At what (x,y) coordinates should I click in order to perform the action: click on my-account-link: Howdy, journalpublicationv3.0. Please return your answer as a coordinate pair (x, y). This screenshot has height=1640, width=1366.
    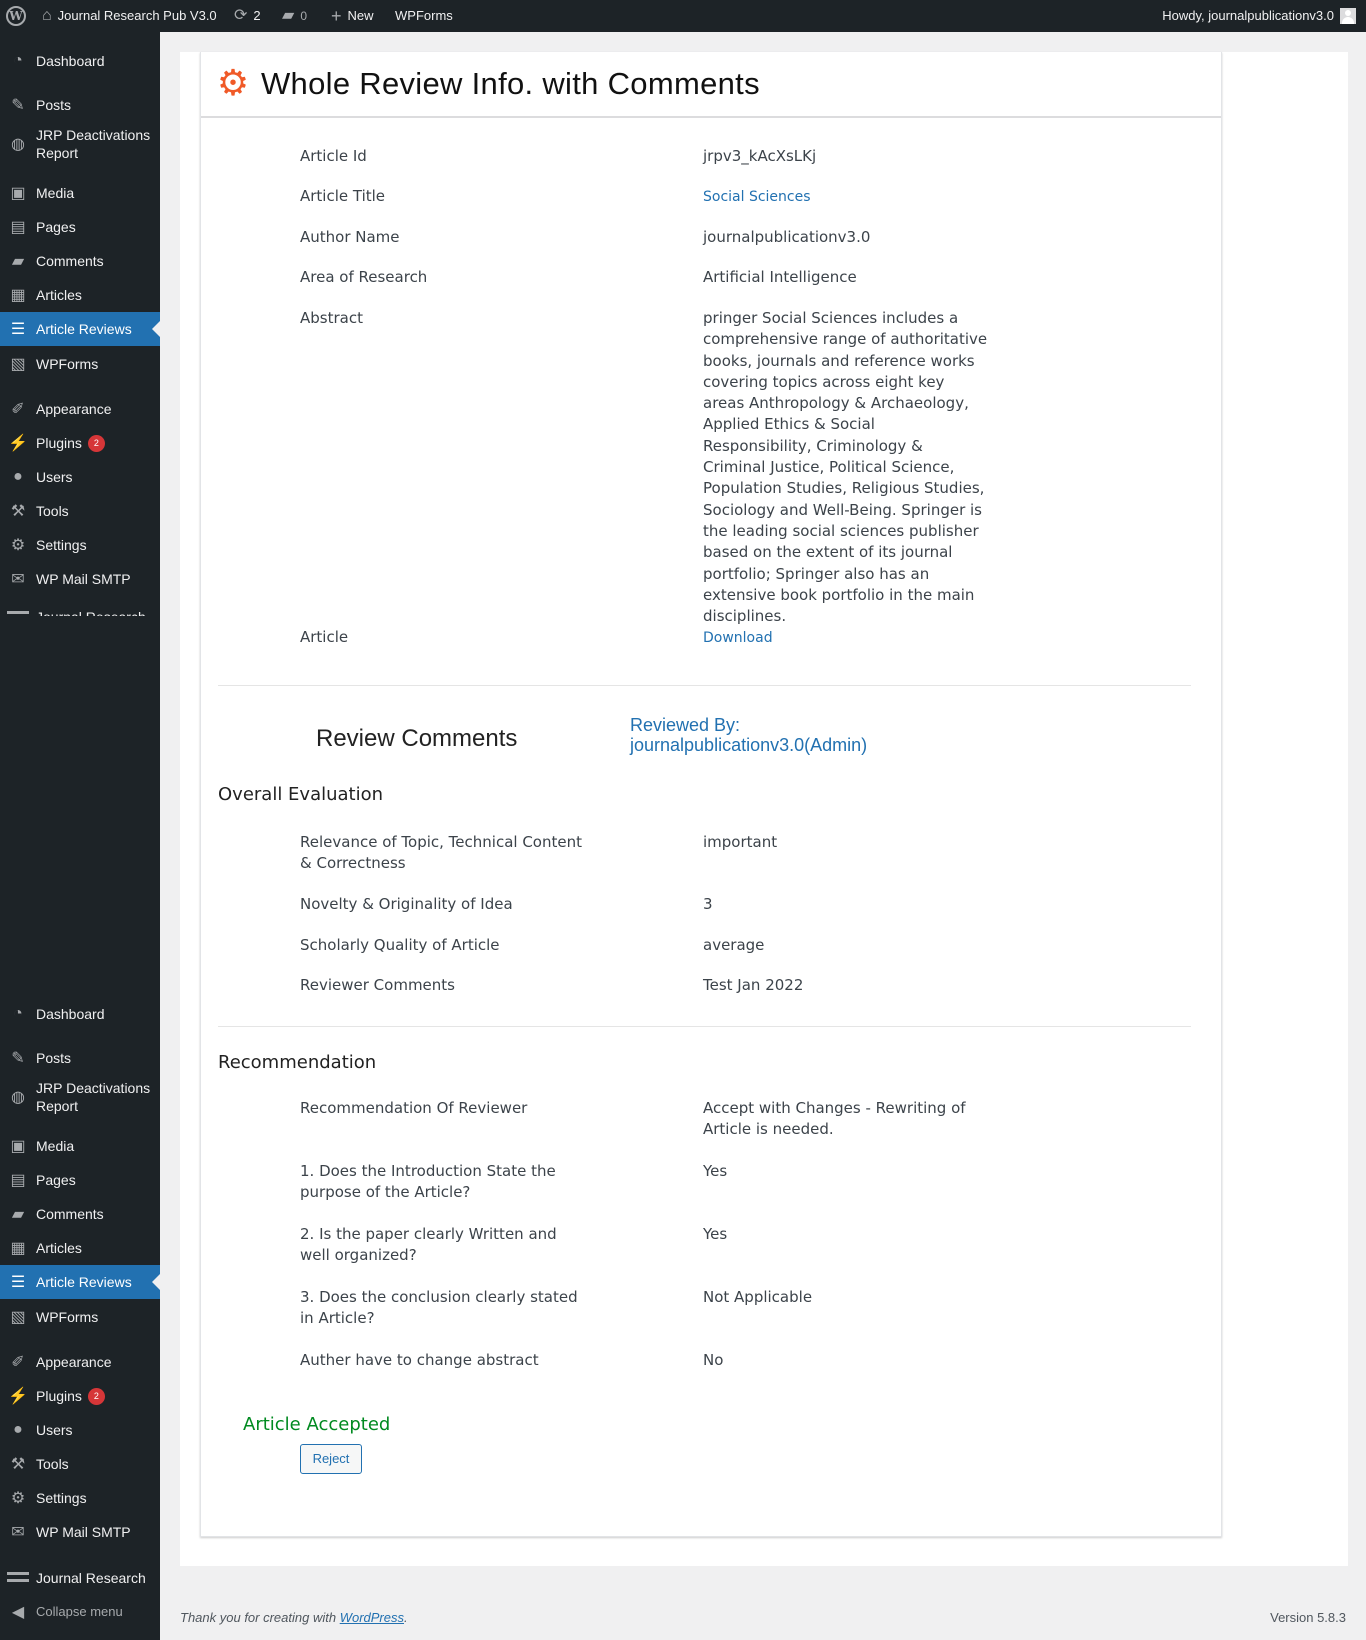
    Looking at the image, I should click on (1259, 16).